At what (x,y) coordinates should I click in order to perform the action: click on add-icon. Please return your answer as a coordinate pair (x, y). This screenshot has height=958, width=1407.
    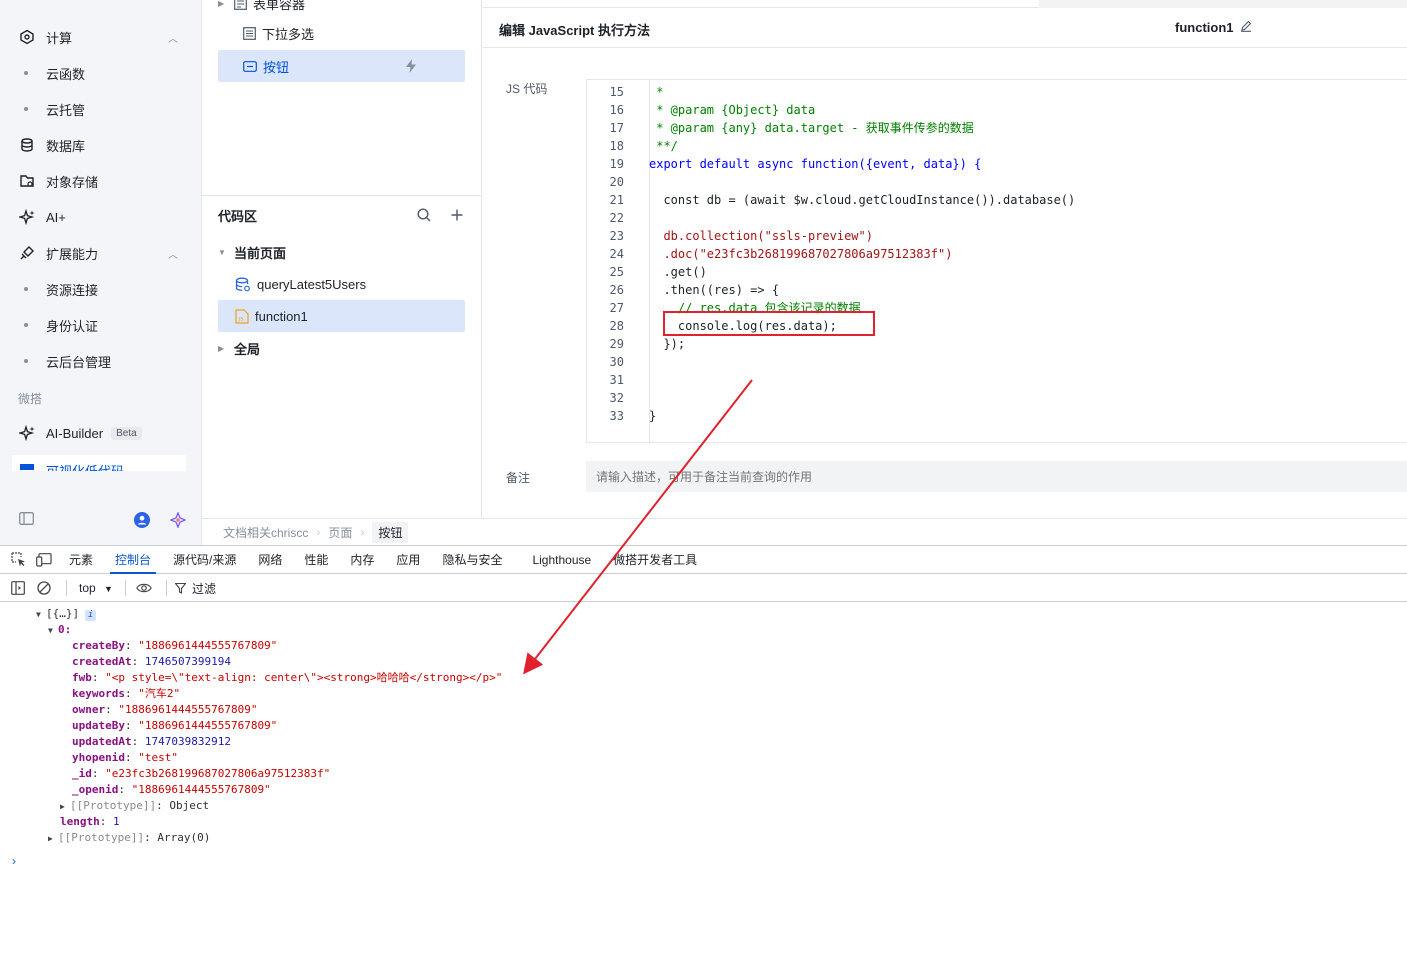
    Looking at the image, I should click on (457, 216).